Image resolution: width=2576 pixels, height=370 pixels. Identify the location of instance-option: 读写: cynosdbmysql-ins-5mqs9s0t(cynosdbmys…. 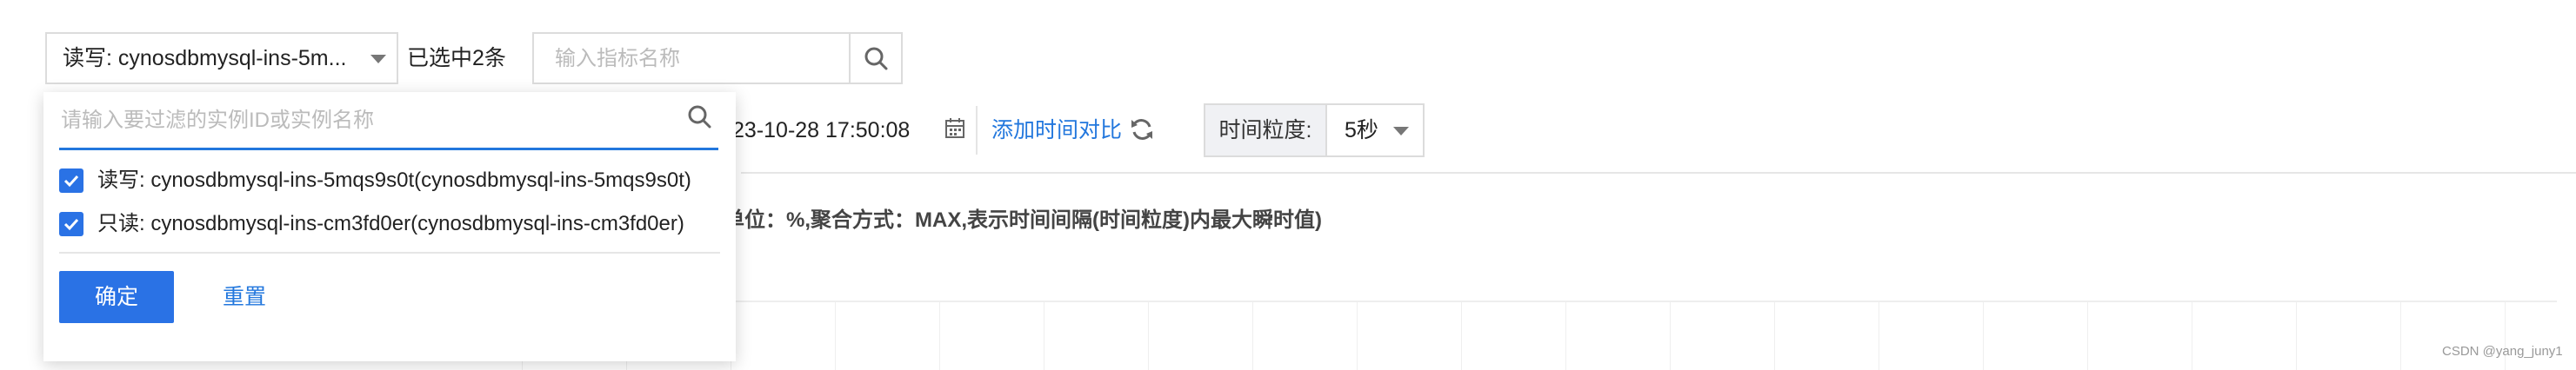
(389, 180).